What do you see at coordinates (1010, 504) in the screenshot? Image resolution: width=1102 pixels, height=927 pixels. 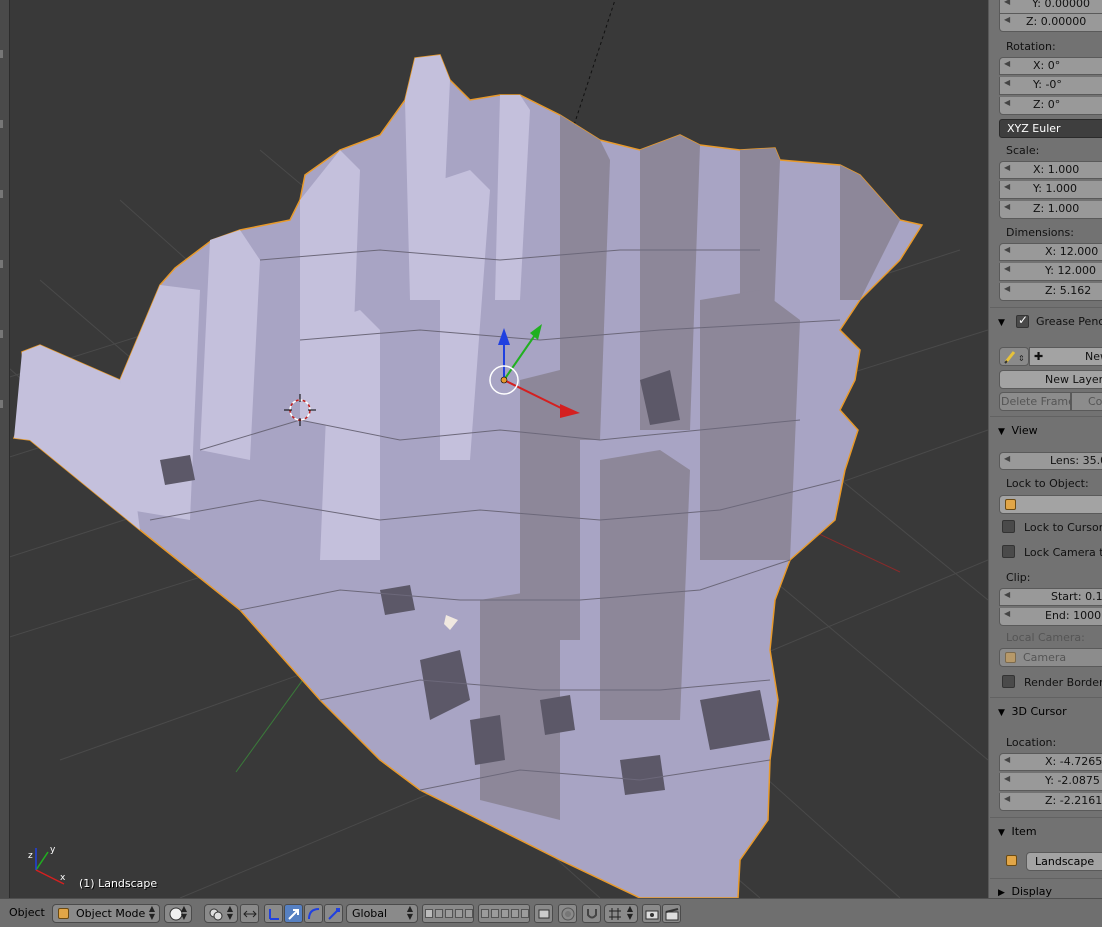 I see `object-cube-icon` at bounding box center [1010, 504].